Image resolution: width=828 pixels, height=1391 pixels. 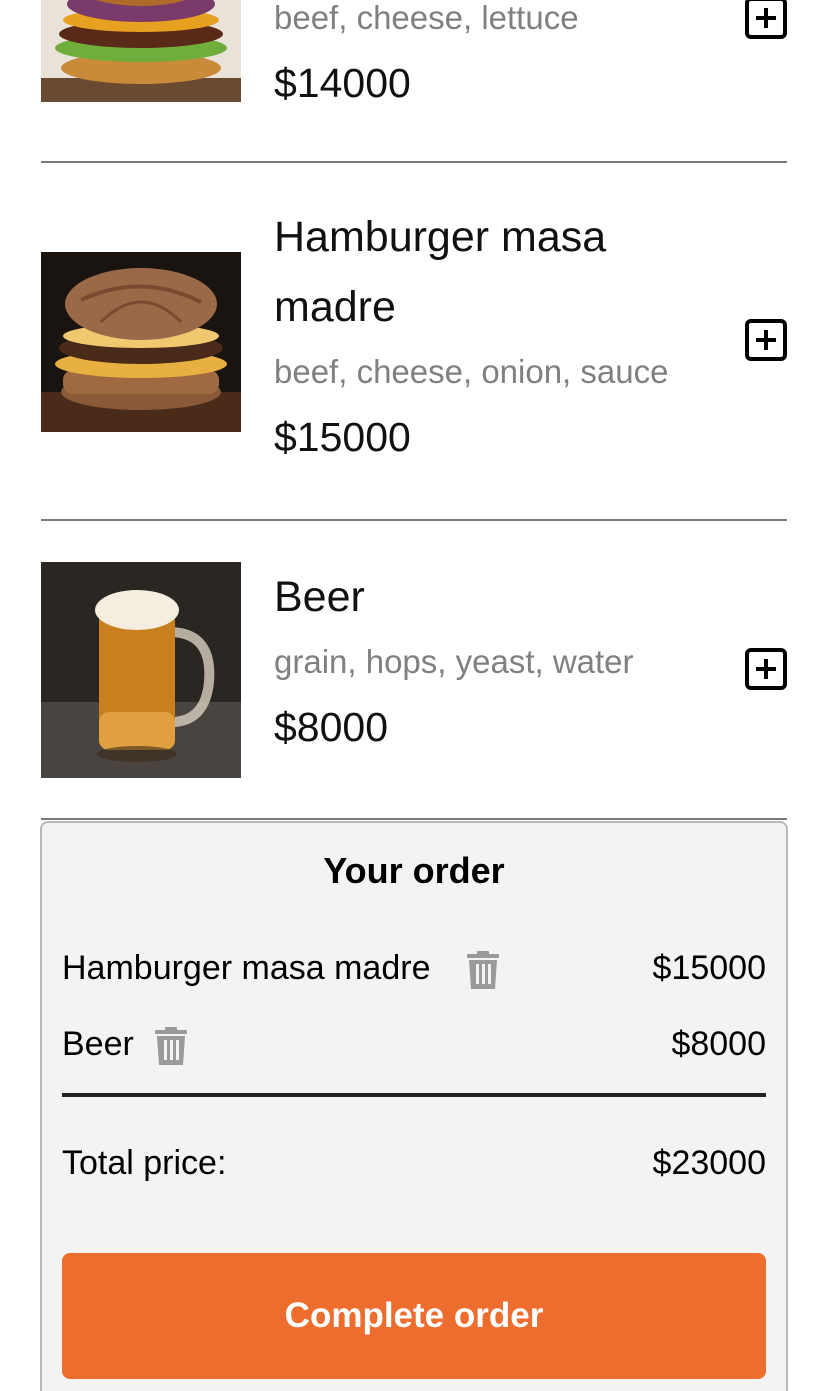 What do you see at coordinates (440, 272) in the screenshot?
I see `menu-item-name: Hamburger masa madre` at bounding box center [440, 272].